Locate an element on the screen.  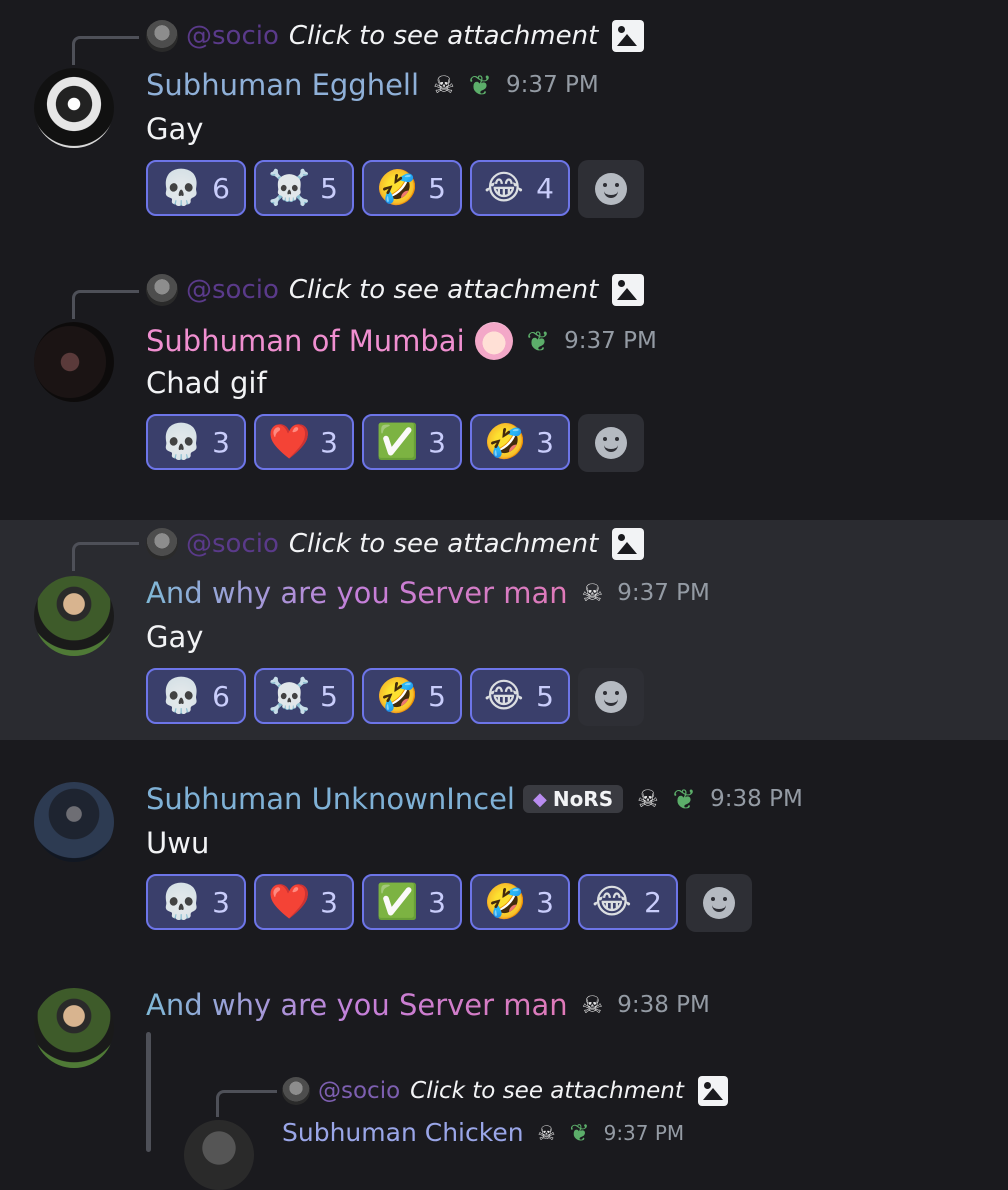
message-header: Subhuman UnknownIncel ◆ NoRS ☠ ❦ 9:38 PM is located at coordinates (474, 799).